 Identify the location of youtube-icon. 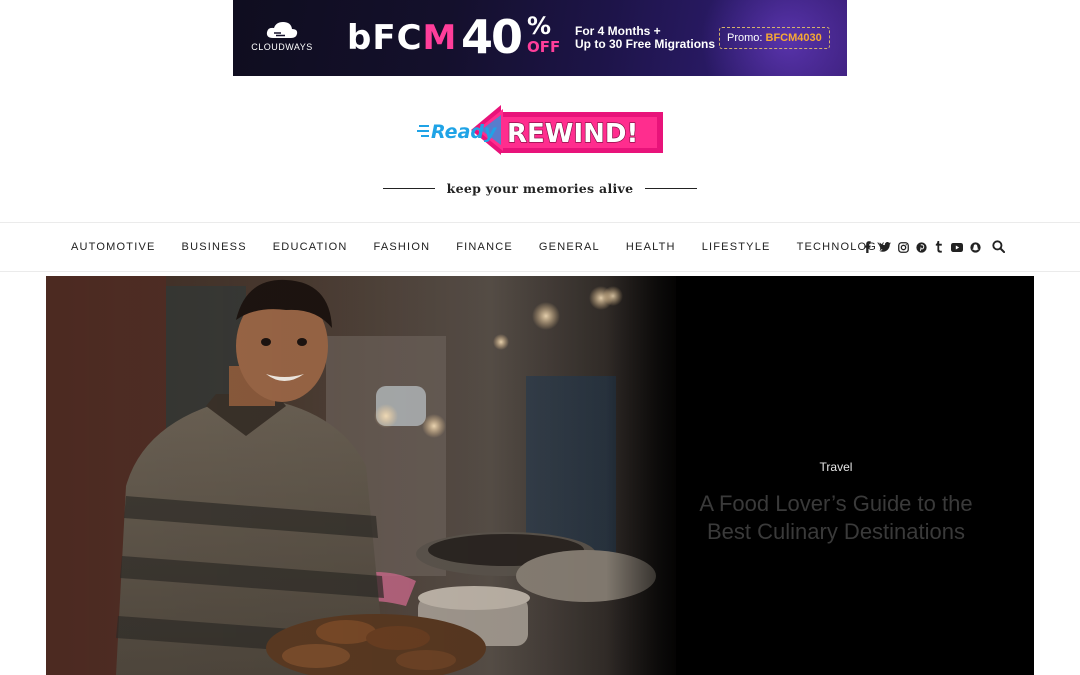
(957, 247).